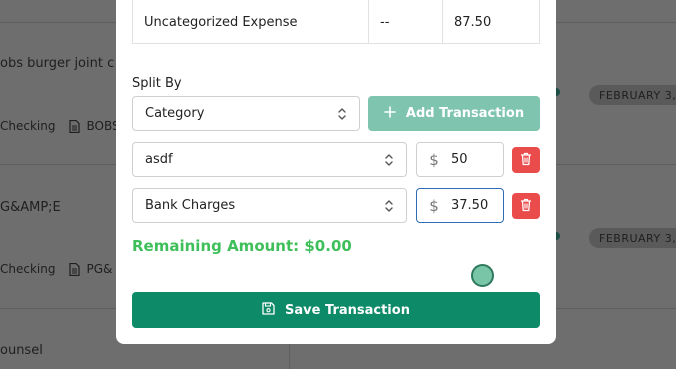 This screenshot has width=676, height=369. What do you see at coordinates (159, 159) in the screenshot?
I see `split-category-value: asdf` at bounding box center [159, 159].